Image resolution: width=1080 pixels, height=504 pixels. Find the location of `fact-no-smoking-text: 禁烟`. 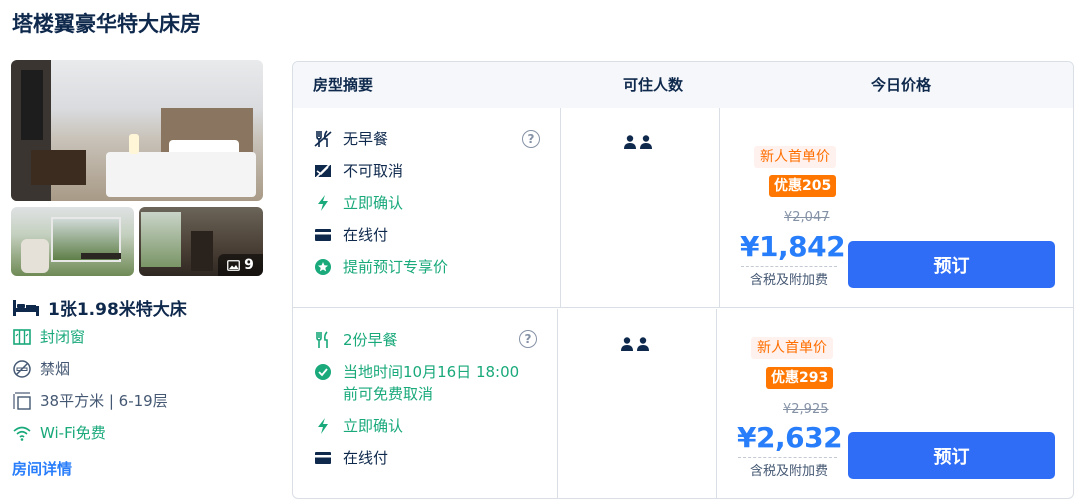

fact-no-smoking-text: 禁烟 is located at coordinates (55, 369).